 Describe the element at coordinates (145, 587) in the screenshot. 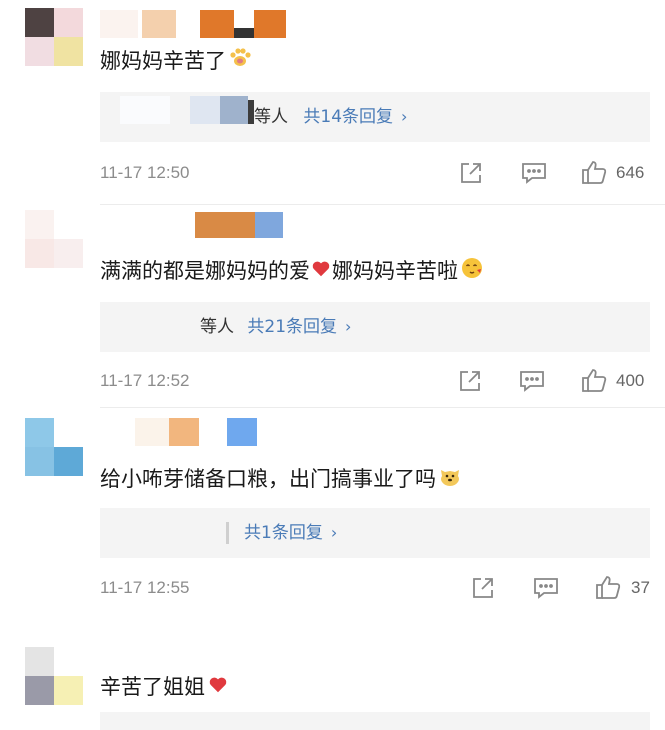

I see `comment-timestamp: 11-17 12:55` at that location.